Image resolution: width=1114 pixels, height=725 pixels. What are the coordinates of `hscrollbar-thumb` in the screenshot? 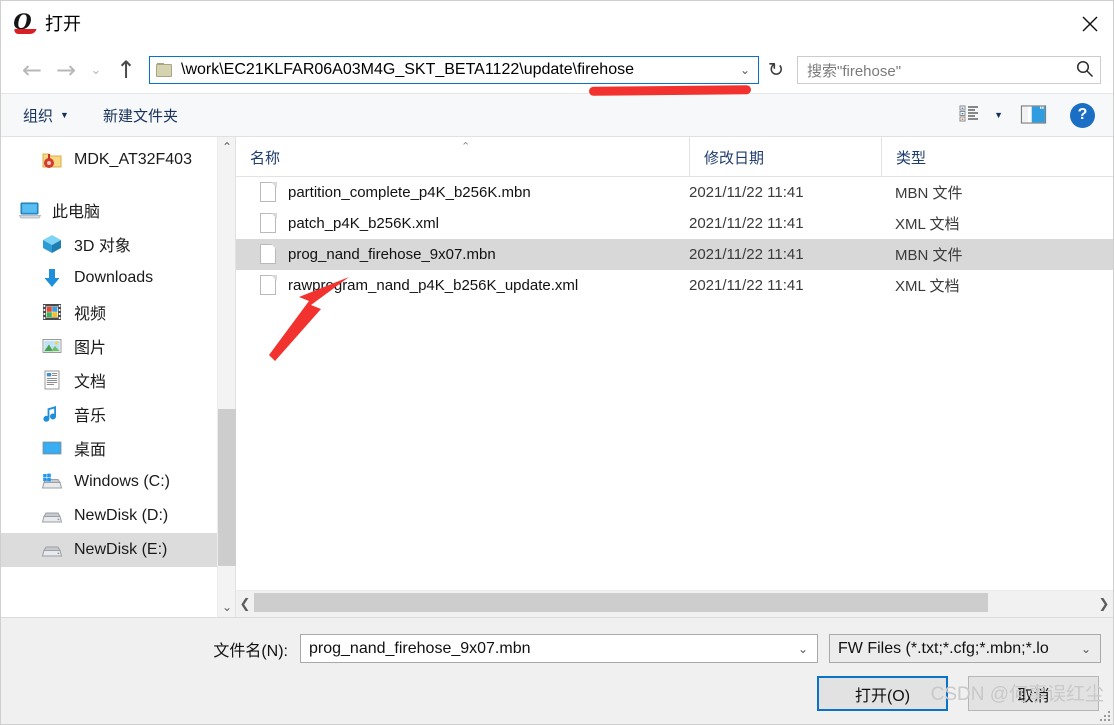 It's located at (621, 602).